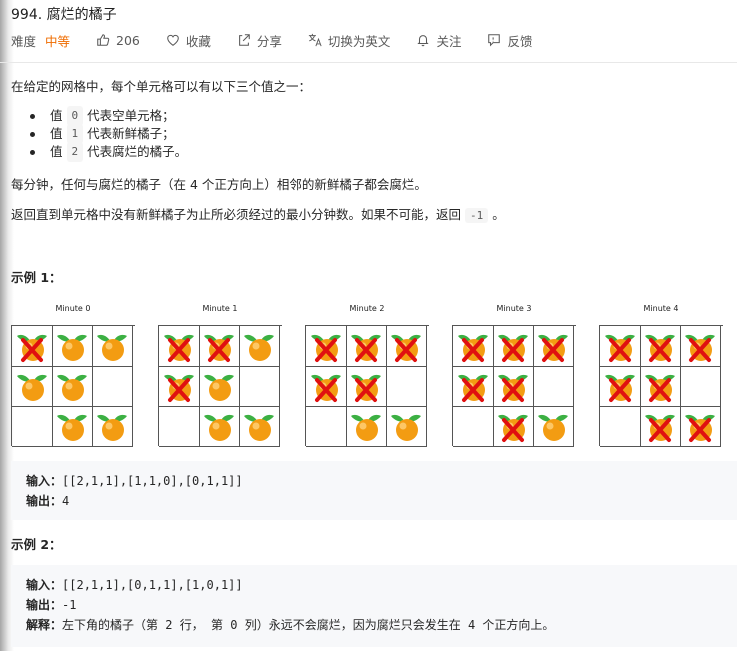  I want to click on input-value: [[2,1,1],[0,1,1],[1,0,1]], so click(152, 585).